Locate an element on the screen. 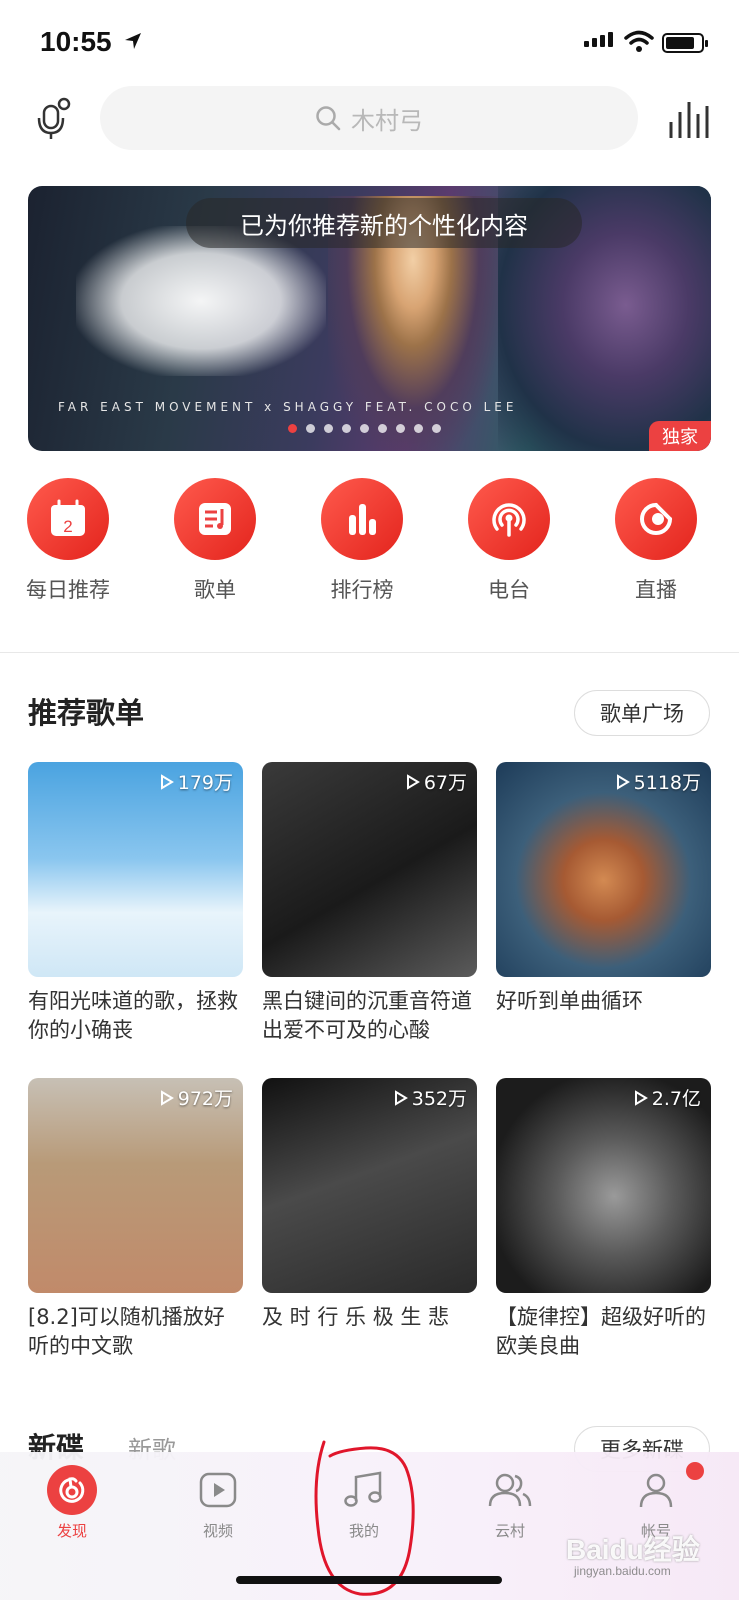  calendar-day: 2 is located at coordinates (67, 526).